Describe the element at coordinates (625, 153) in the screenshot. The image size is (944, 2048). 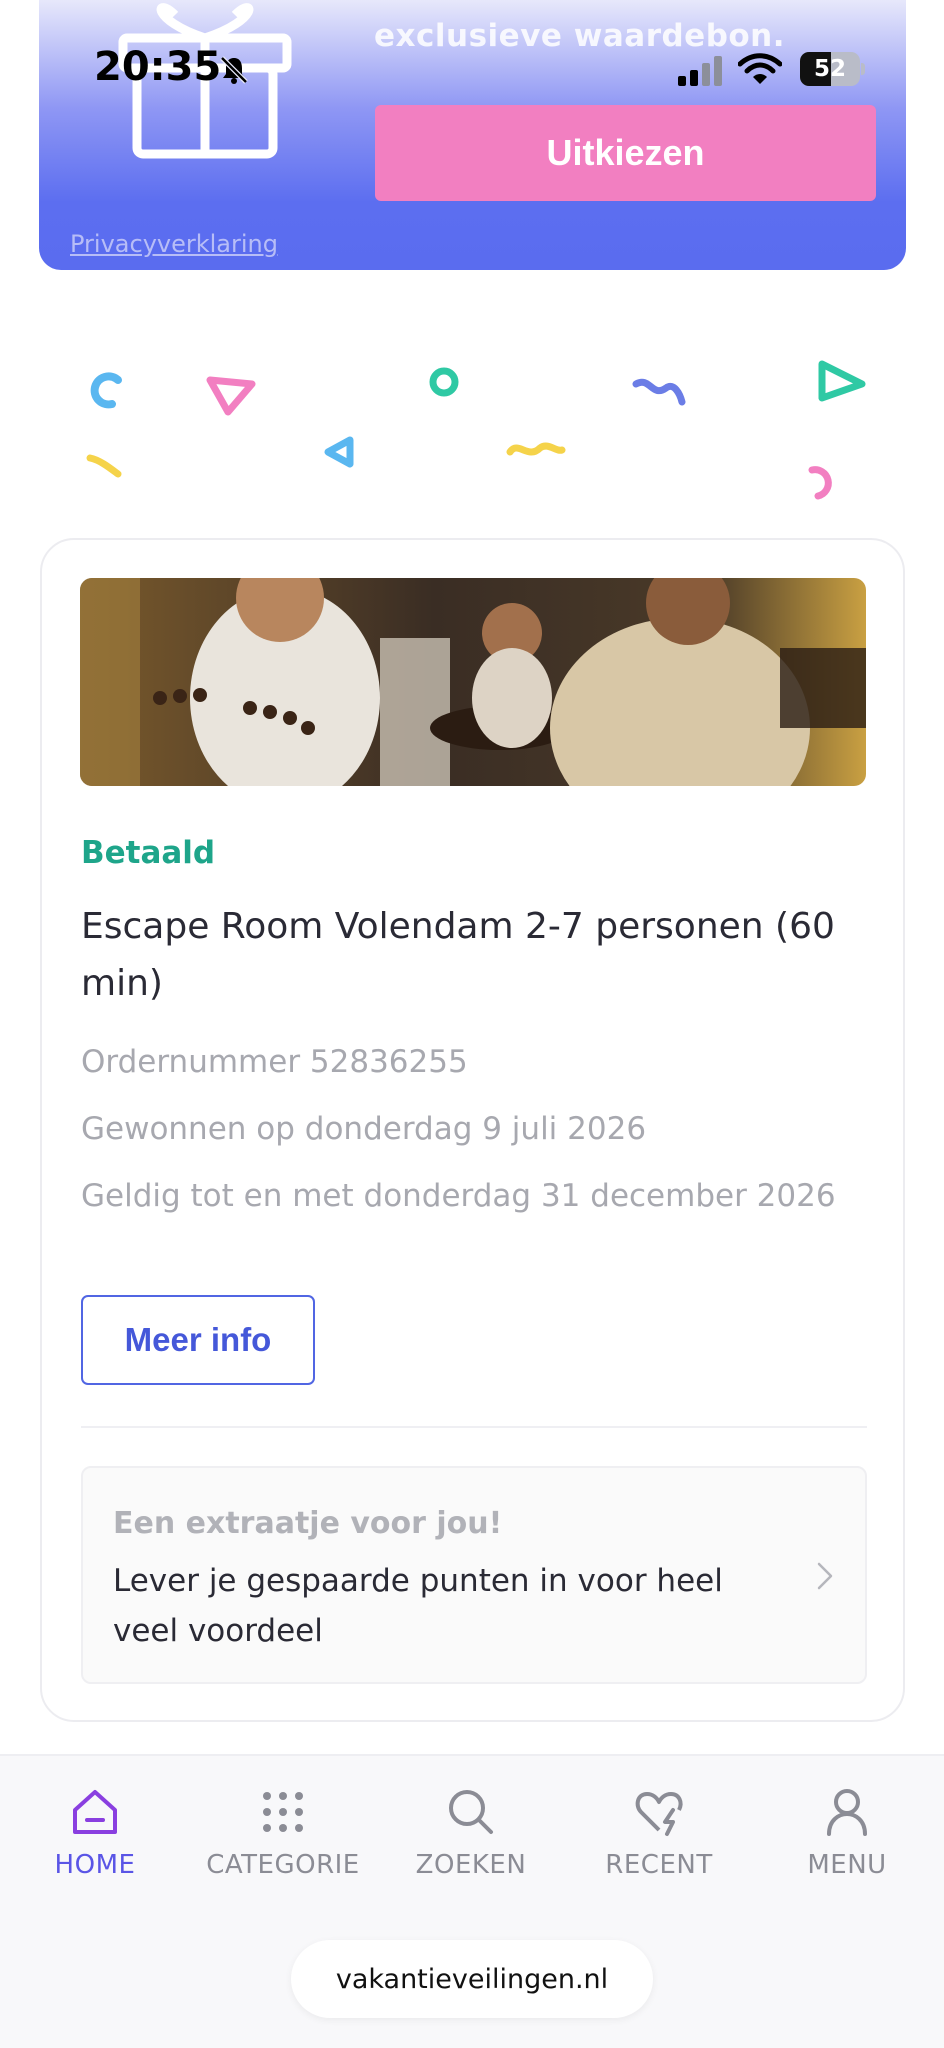
I see `choose-button: Uitkiezen` at that location.